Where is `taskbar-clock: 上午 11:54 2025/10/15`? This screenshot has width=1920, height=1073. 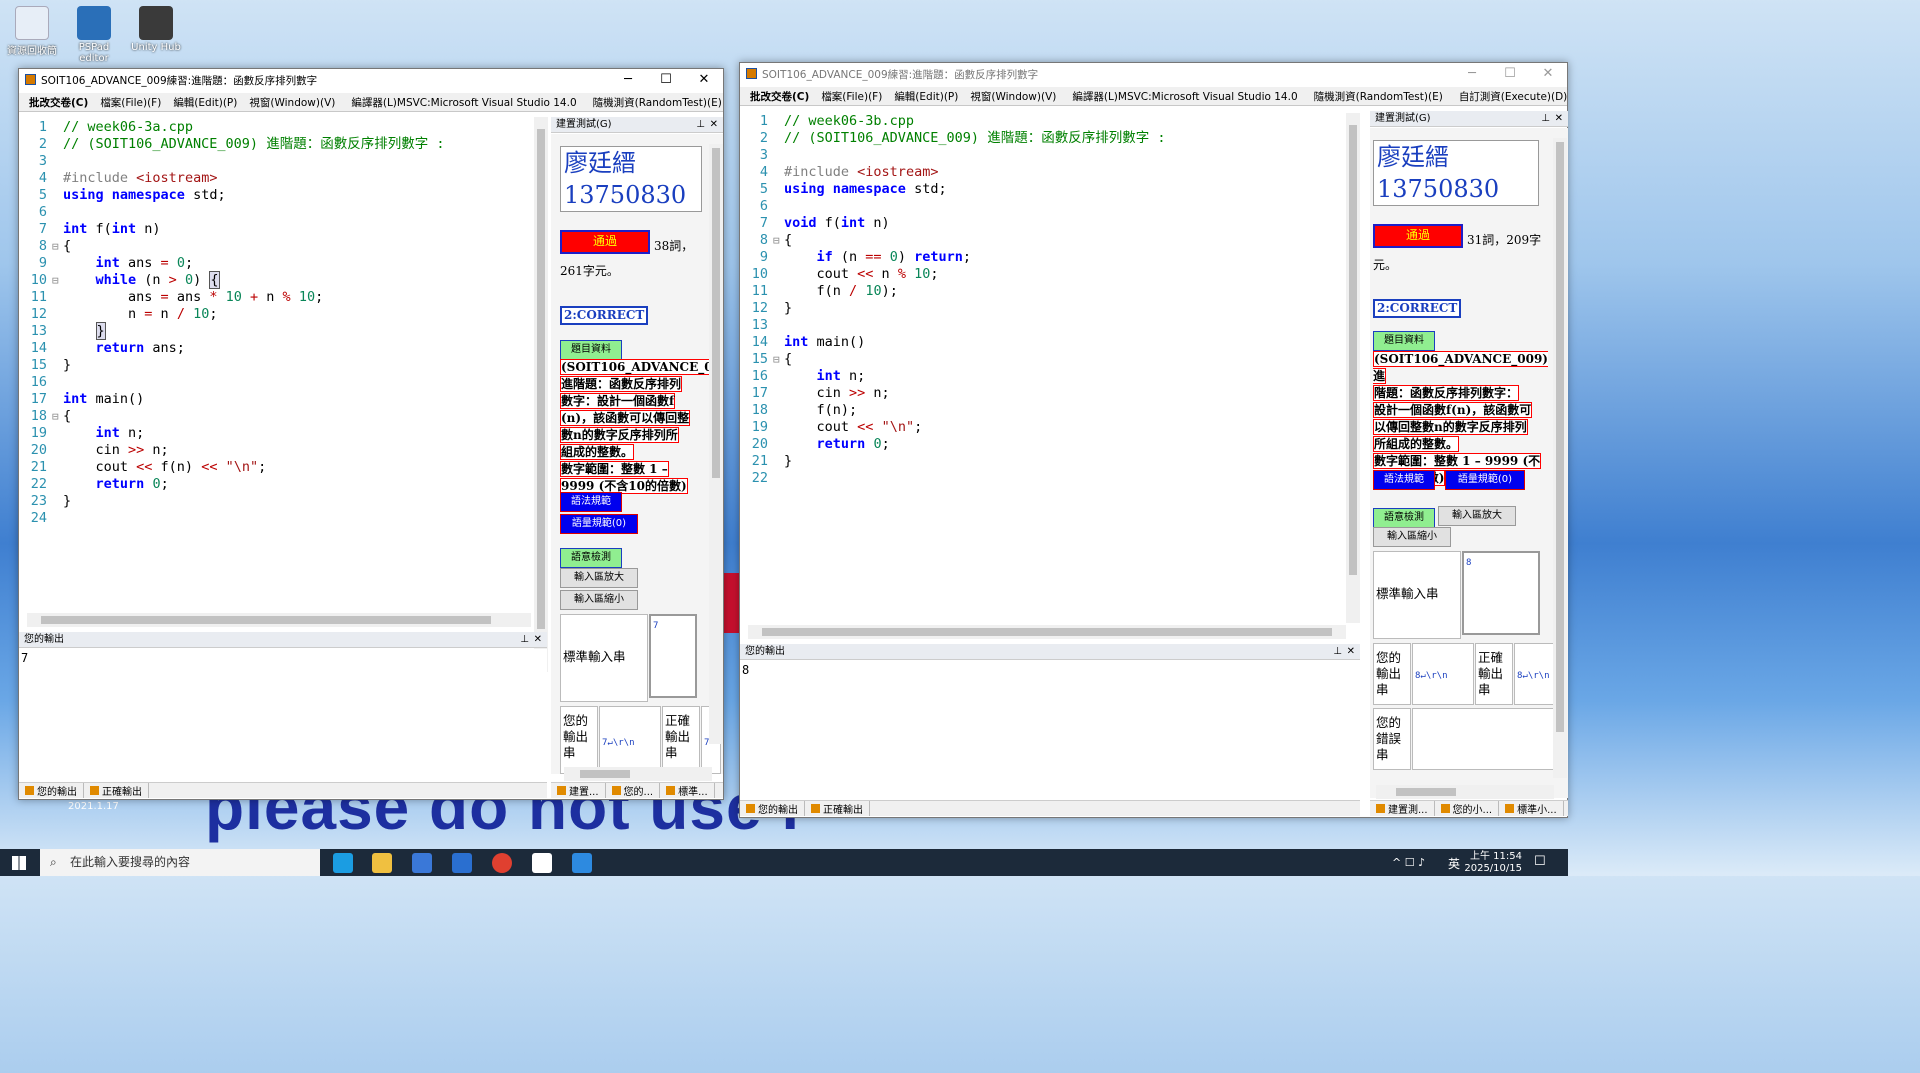
taskbar-clock: 上午 11:54 2025/10/15 is located at coordinates (1493, 863).